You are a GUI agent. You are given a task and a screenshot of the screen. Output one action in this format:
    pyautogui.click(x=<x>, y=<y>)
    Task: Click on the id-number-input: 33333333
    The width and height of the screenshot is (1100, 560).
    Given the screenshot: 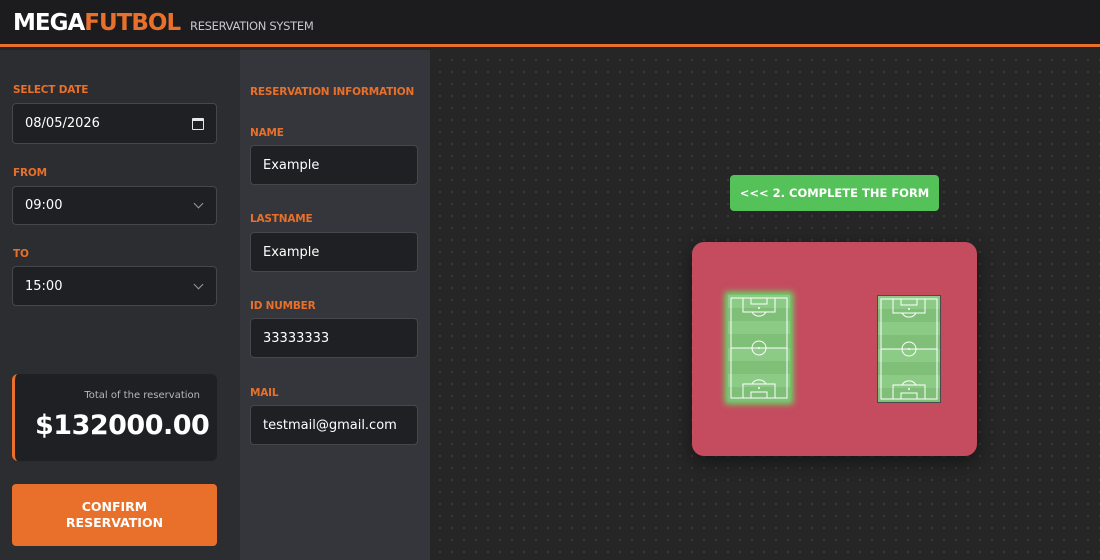 What is the action you would take?
    pyautogui.click(x=334, y=338)
    